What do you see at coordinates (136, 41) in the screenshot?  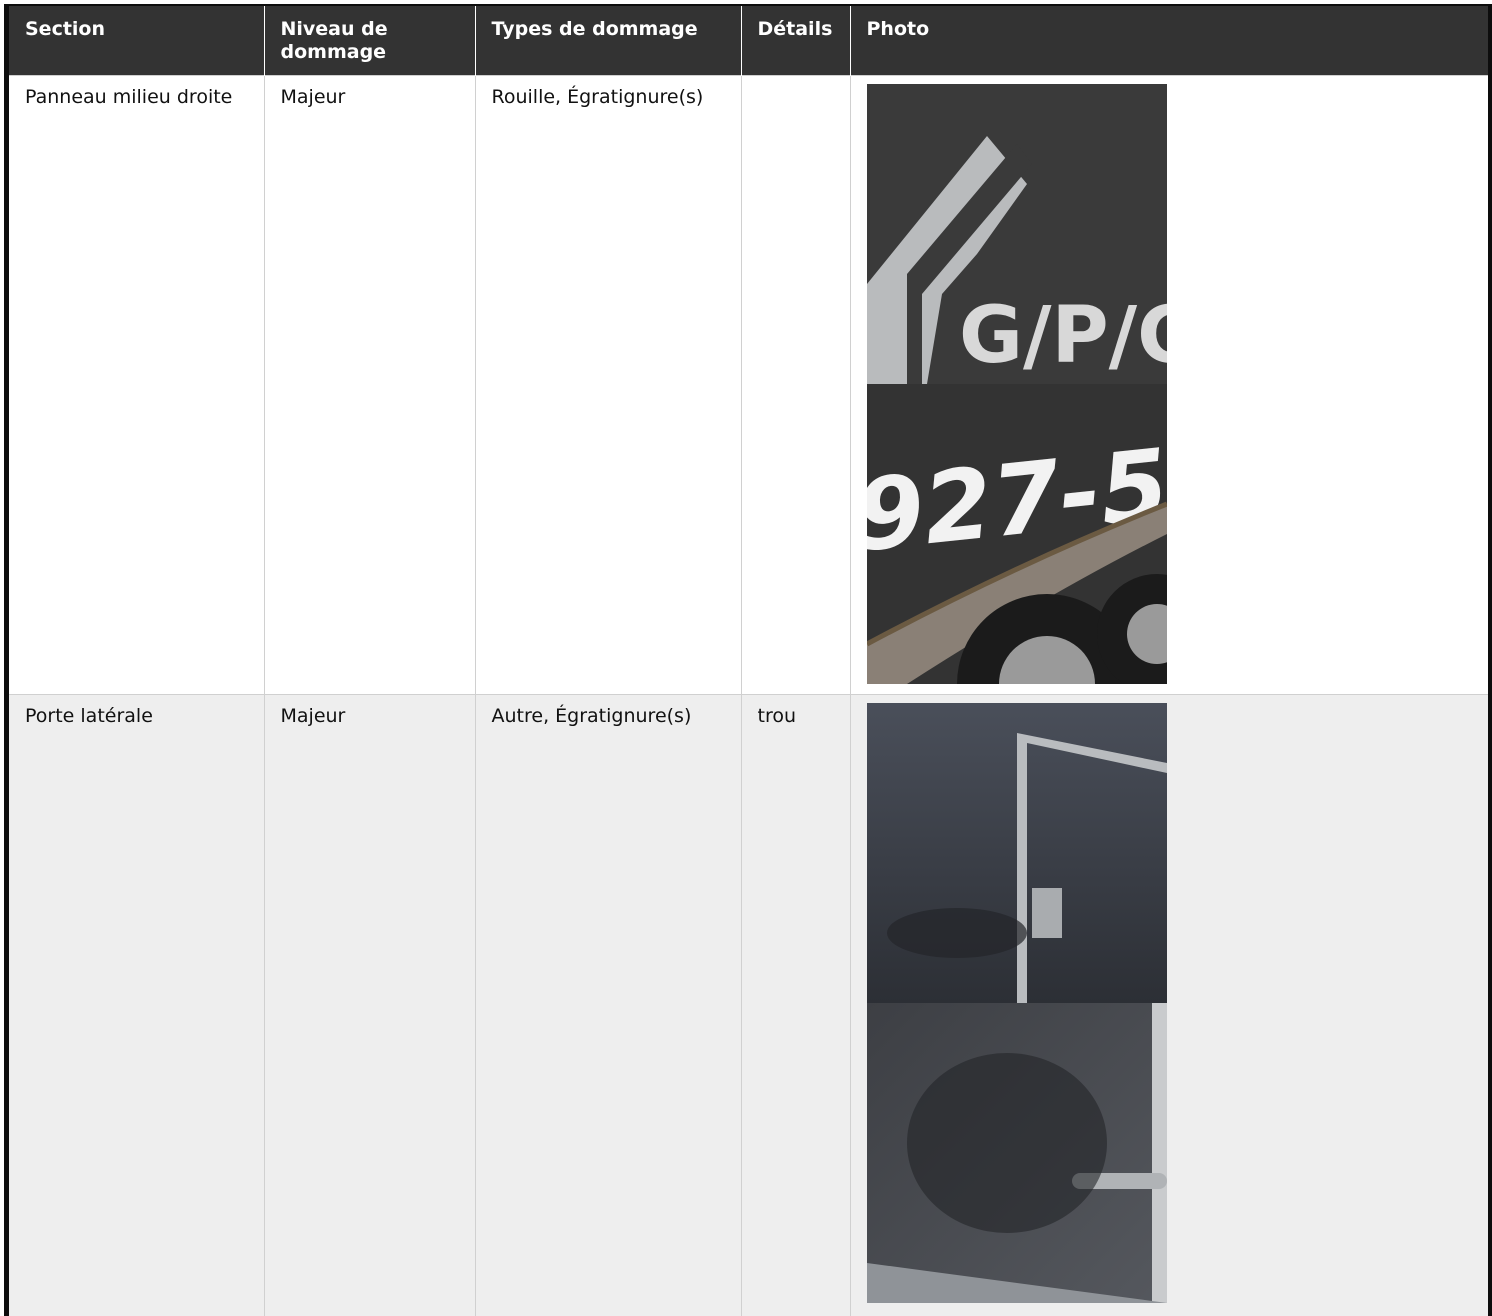 I see `header-section: Section` at bounding box center [136, 41].